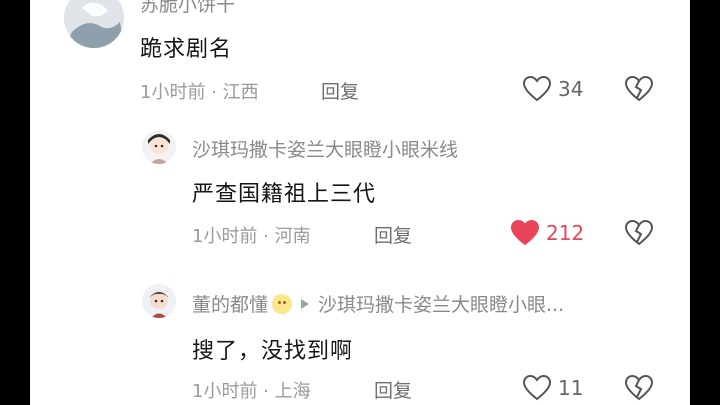 The height and width of the screenshot is (405, 720). Describe the element at coordinates (230, 305) in the screenshot. I see `comment-username: 董的都懂` at that location.